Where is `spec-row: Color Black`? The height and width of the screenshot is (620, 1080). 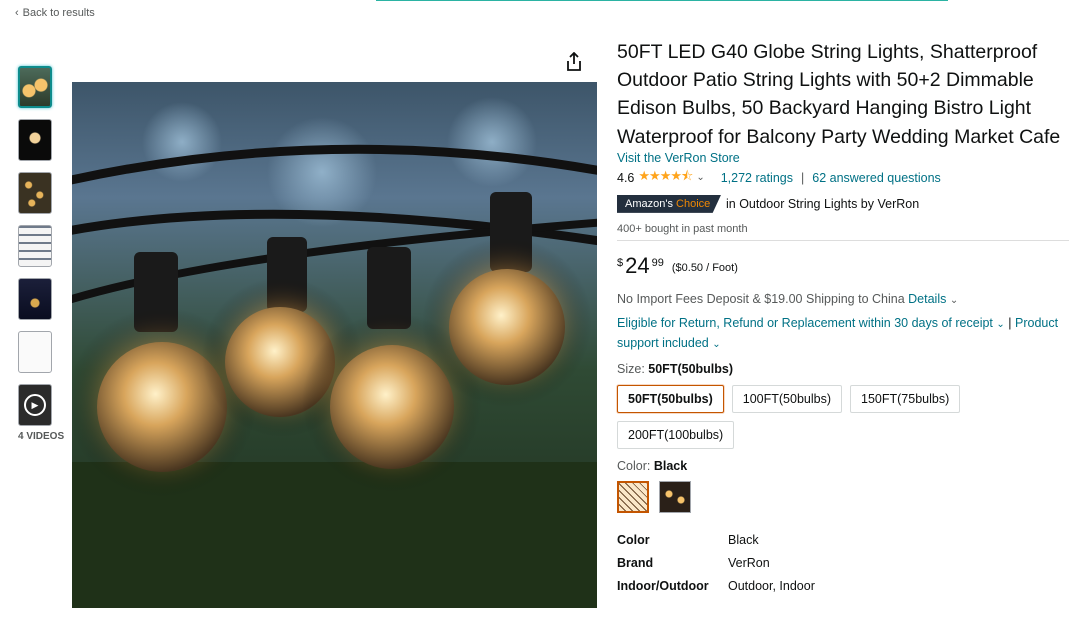 spec-row: Color Black is located at coordinates (843, 544).